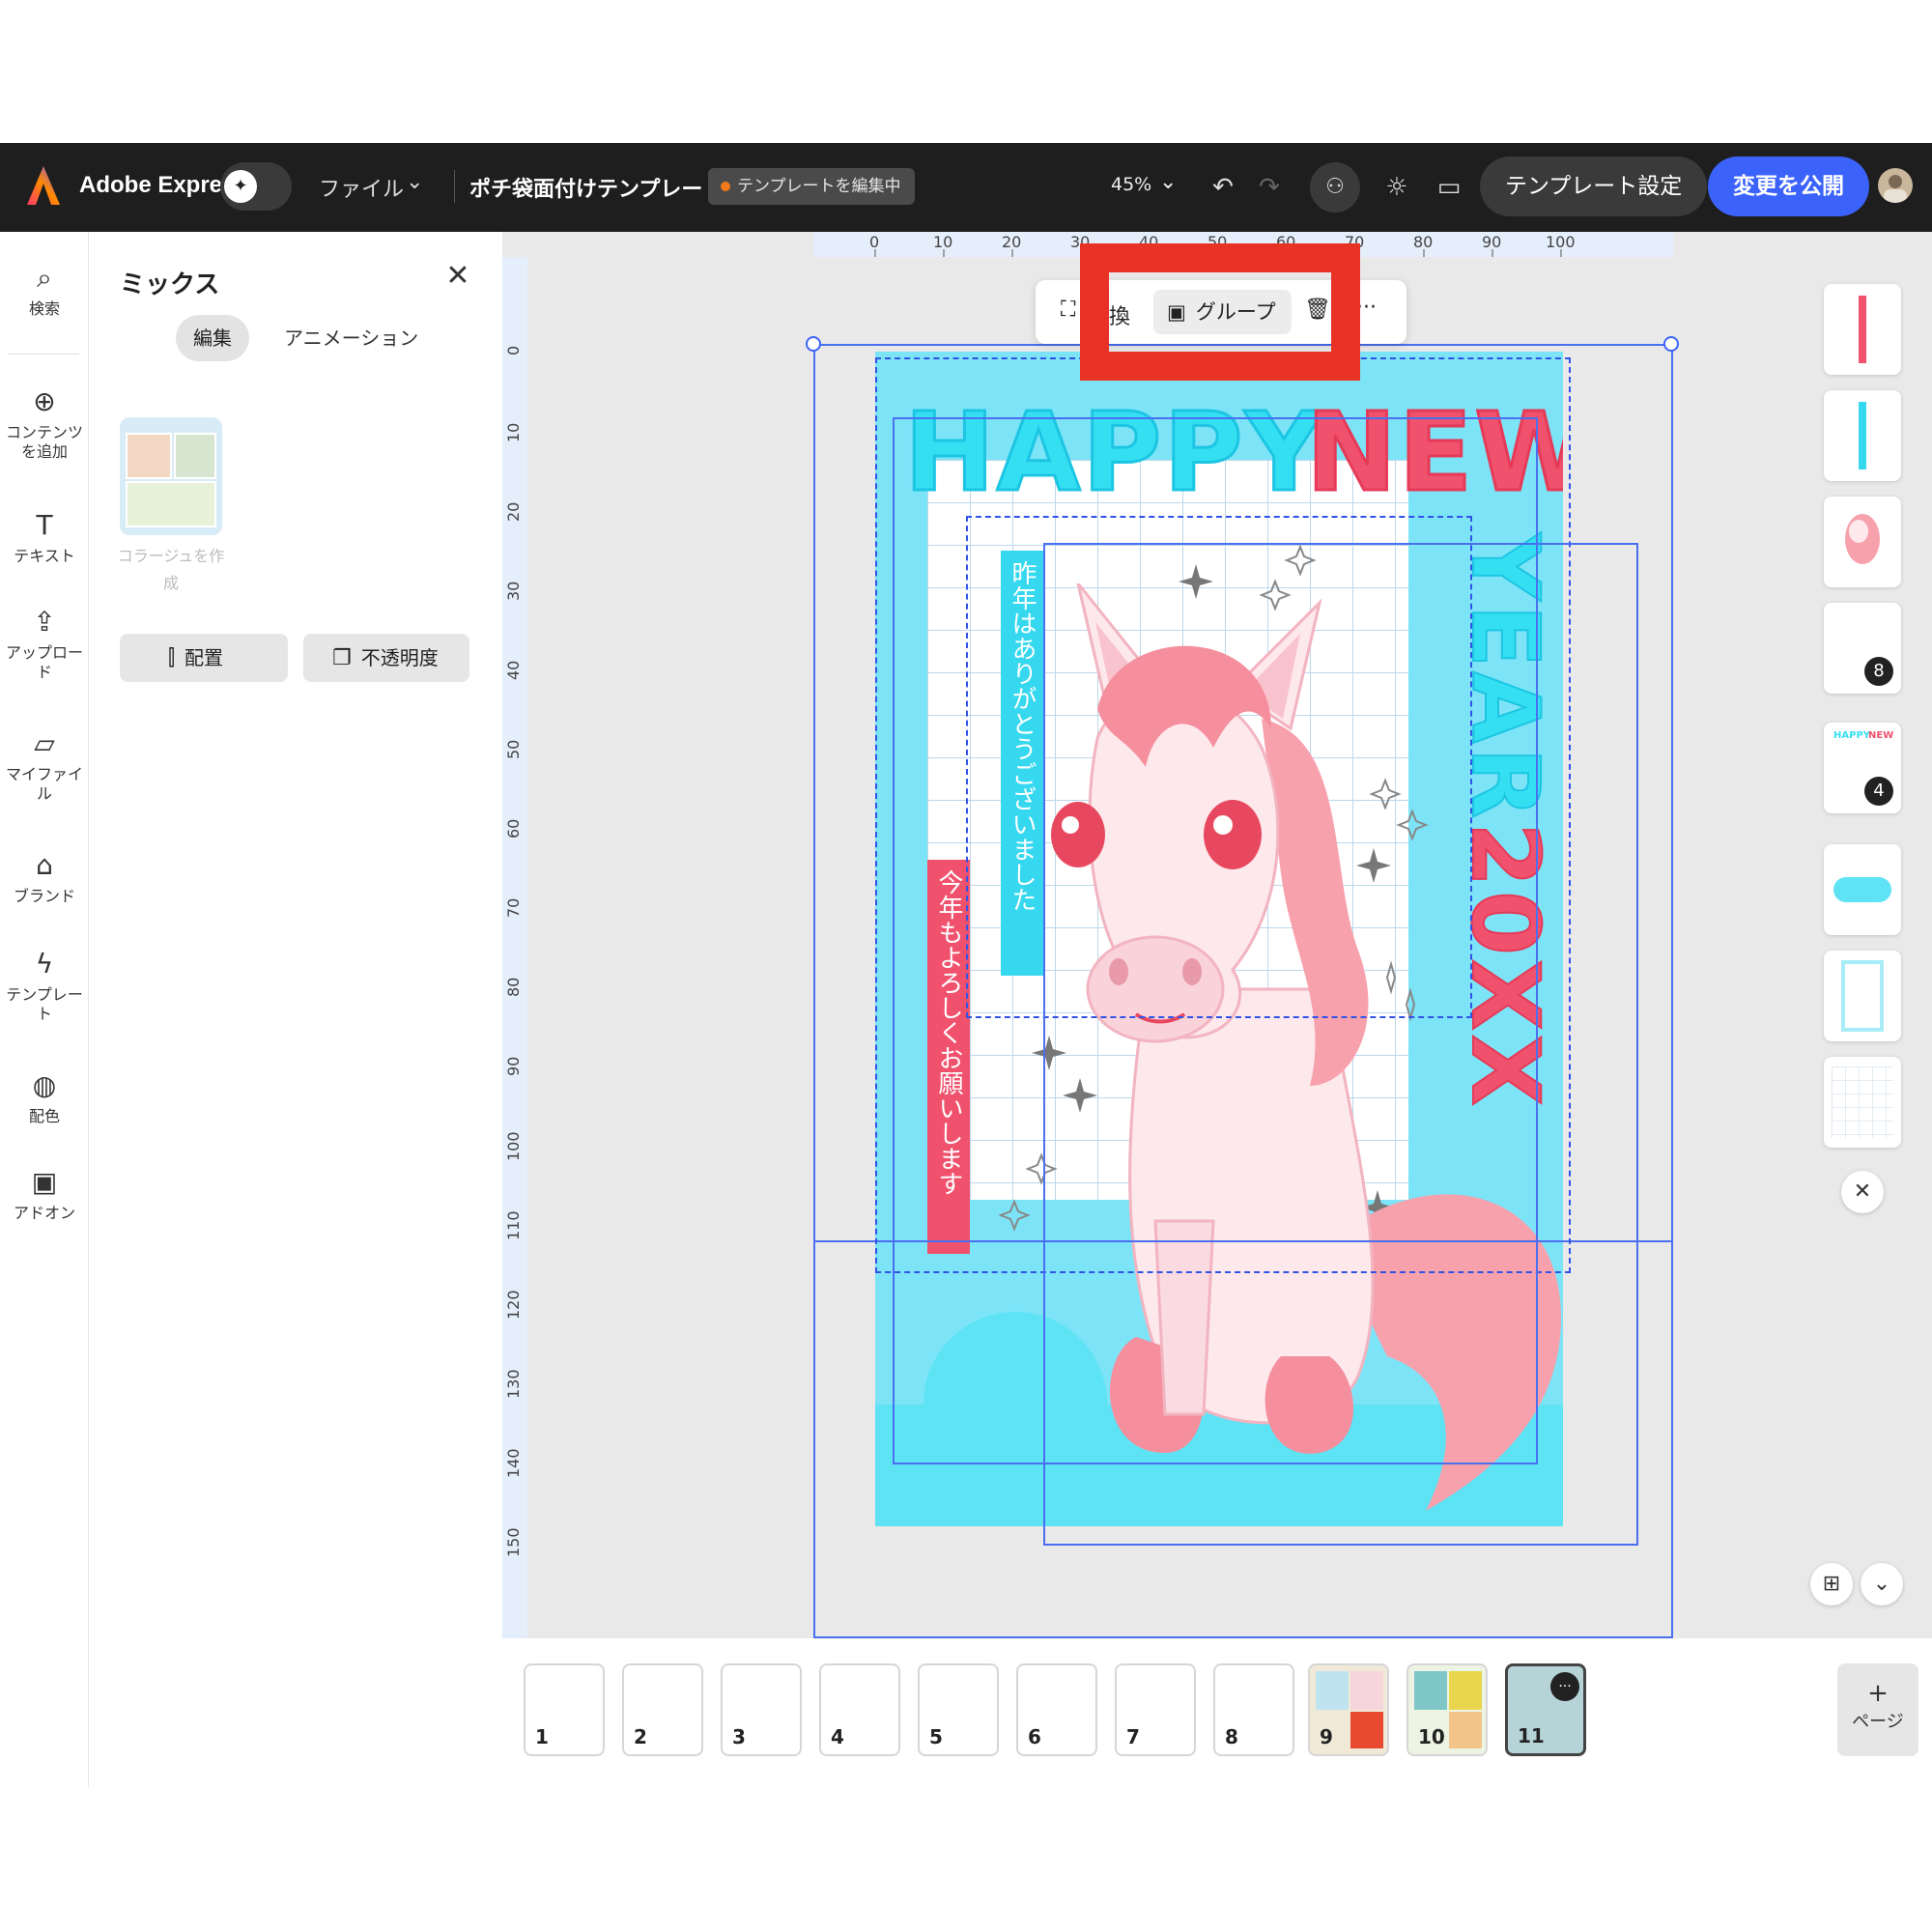 The height and width of the screenshot is (1932, 1932). I want to click on page-thumb-active: ··· 11, so click(1545, 1709).